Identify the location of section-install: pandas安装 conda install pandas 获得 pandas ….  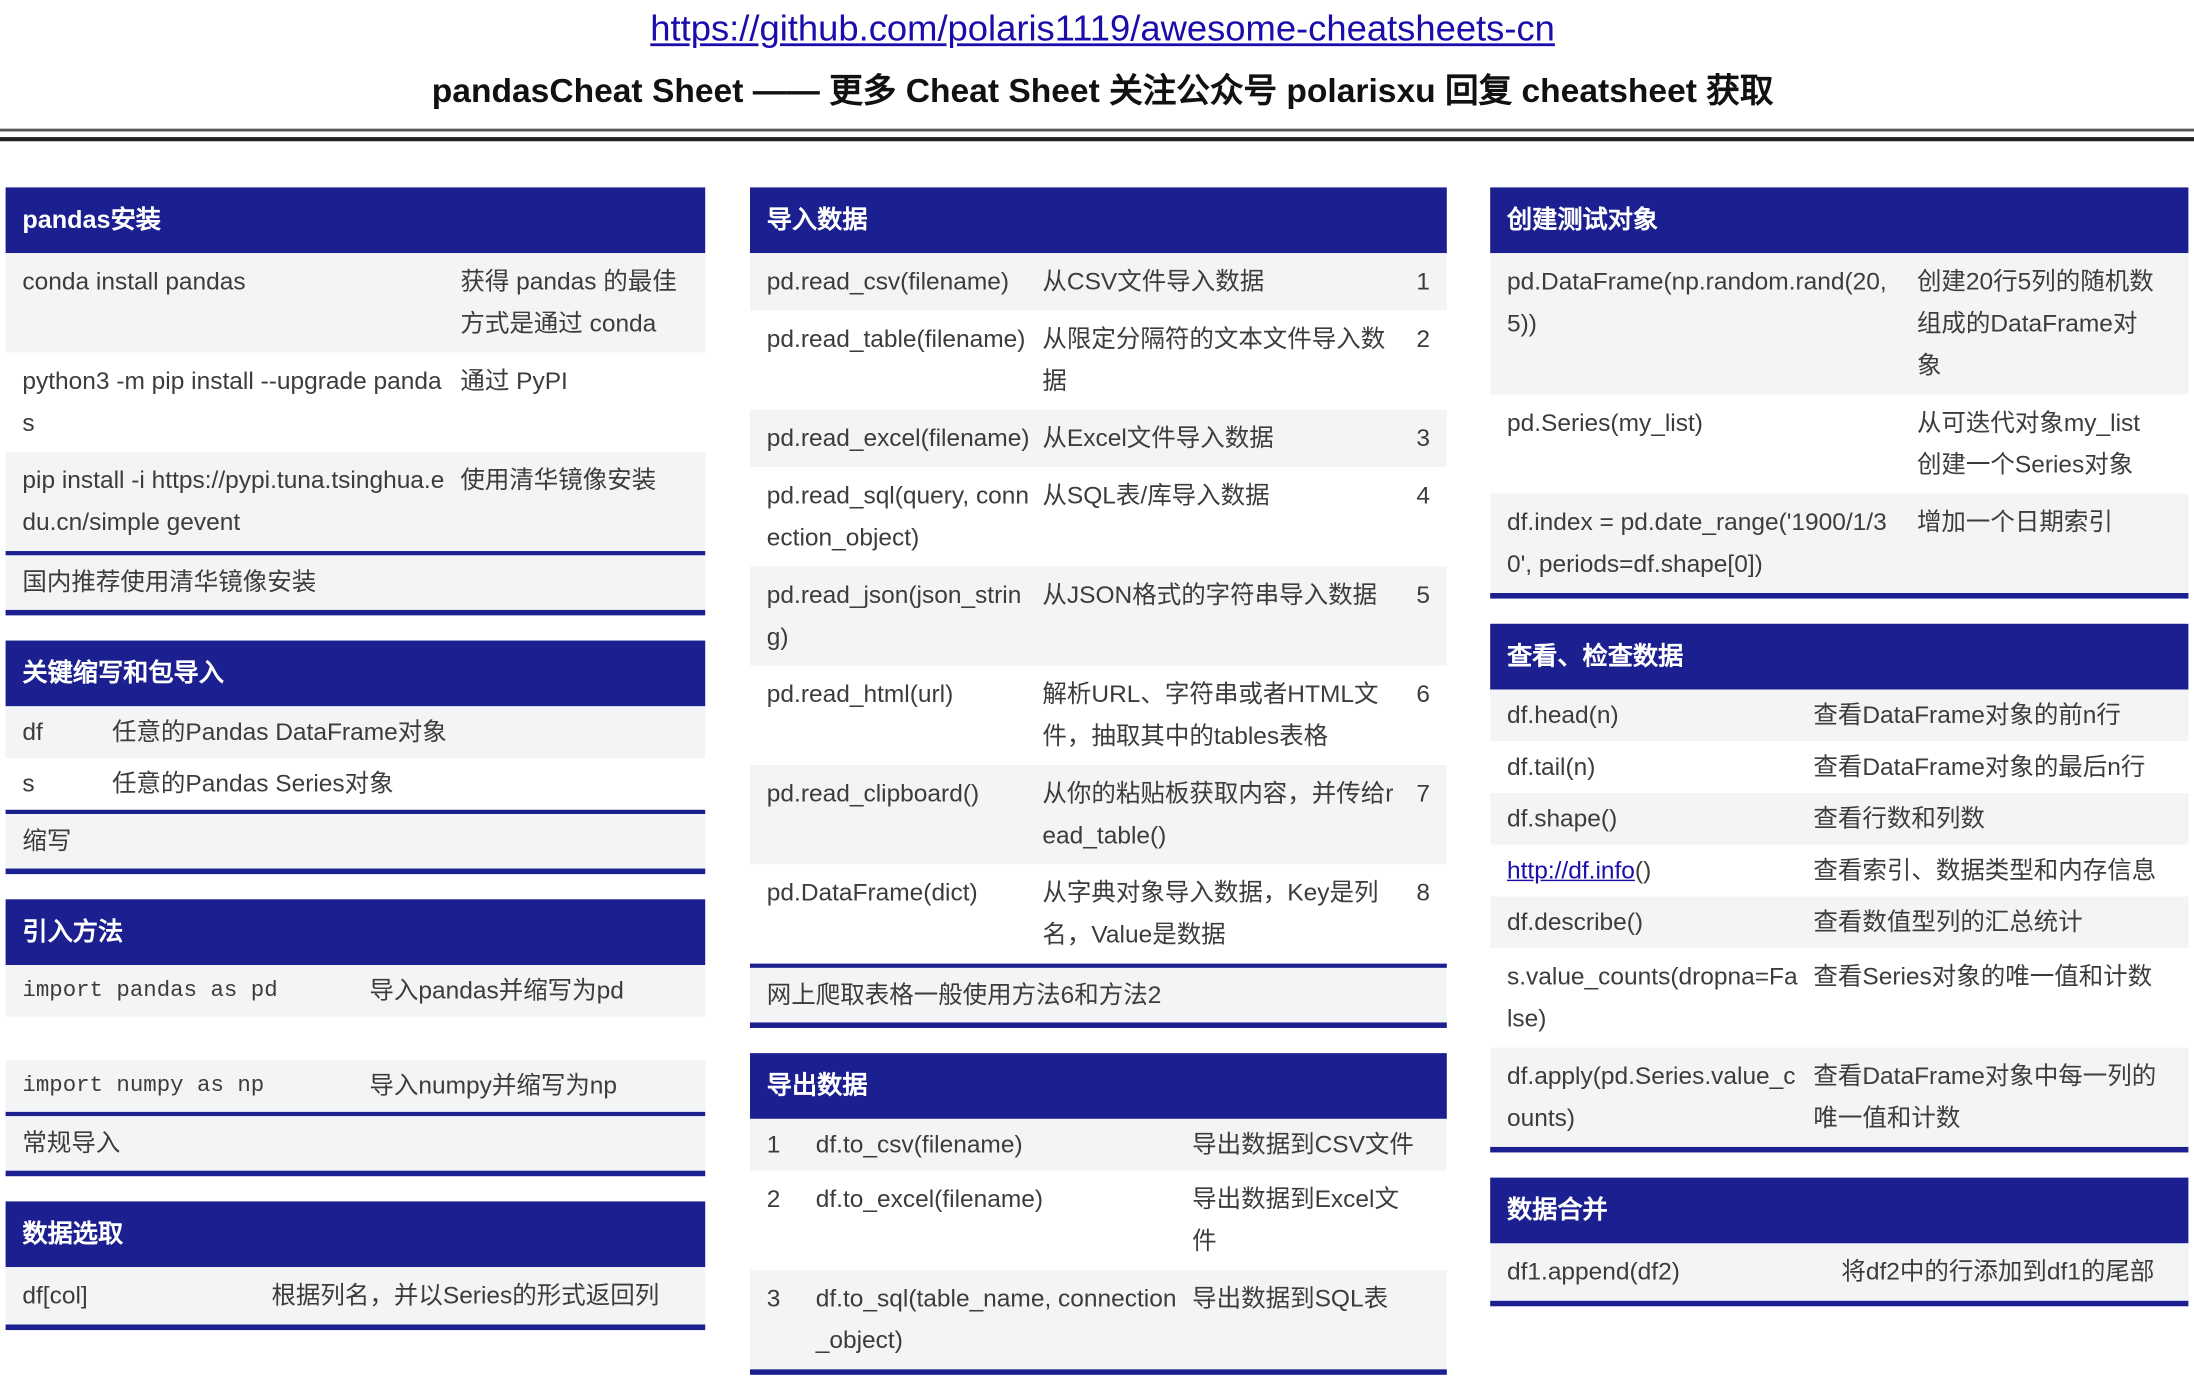
(355, 401).